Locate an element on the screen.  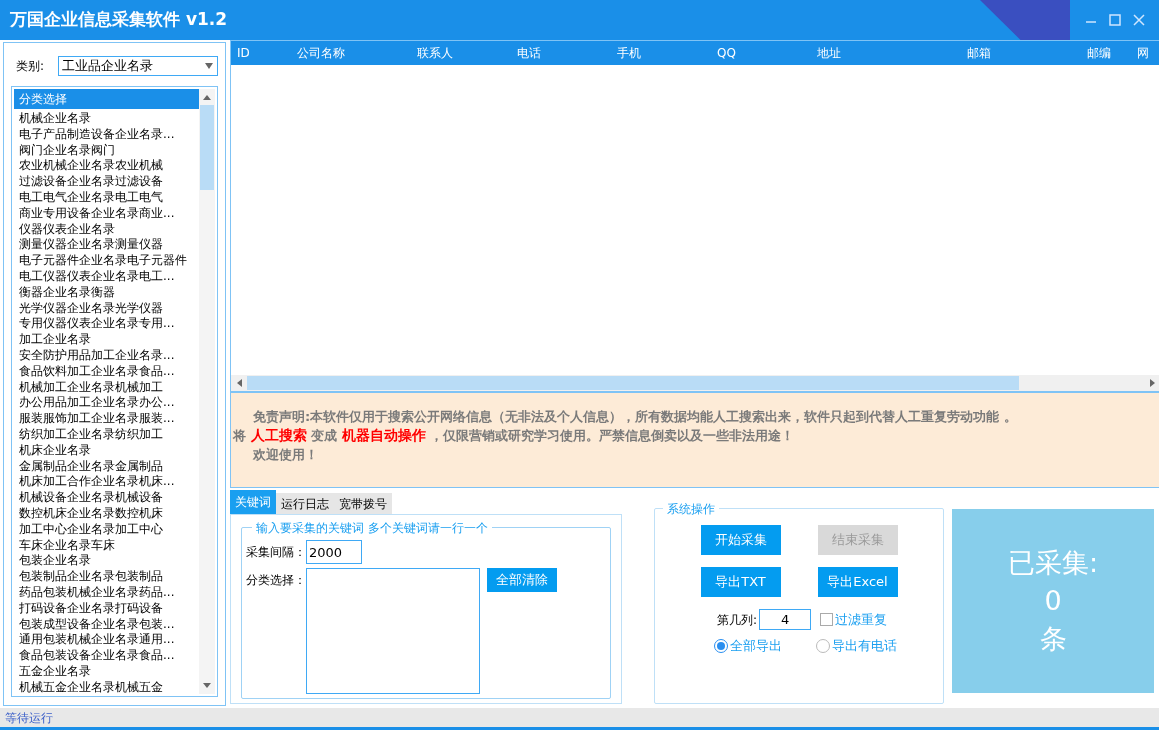
list-item: 机械企业名录 is located at coordinates (106, 119).